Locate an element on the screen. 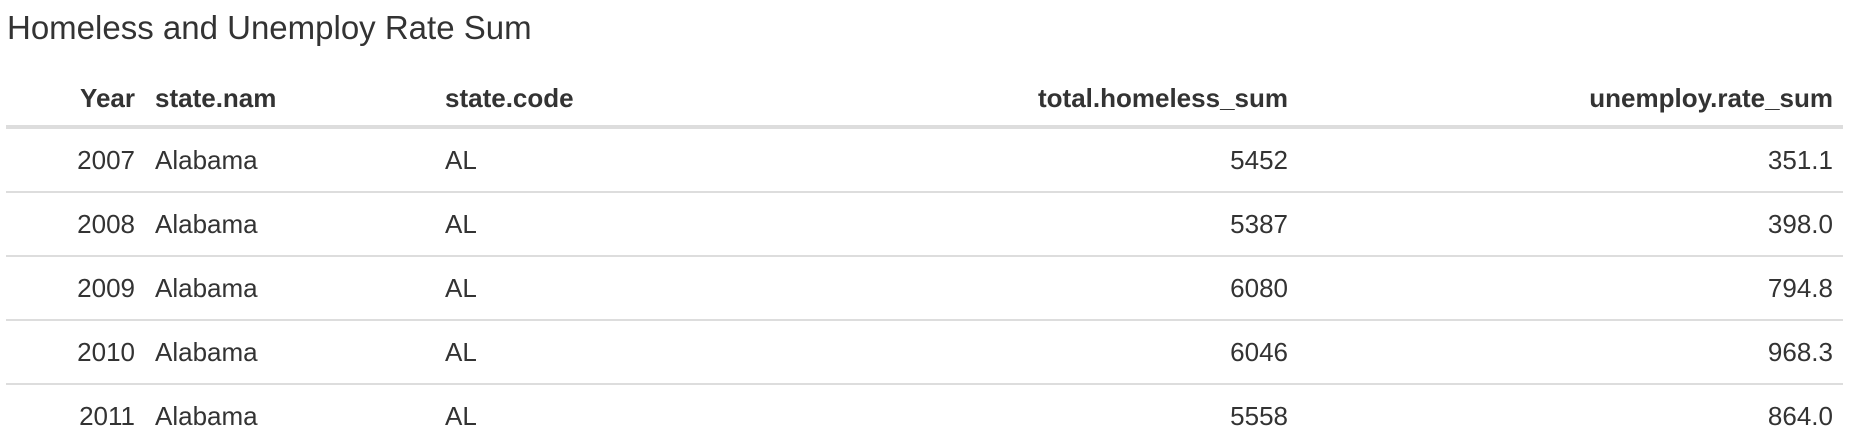 This screenshot has height=442, width=1850. table-row: 2007 Alabama AL 5452 351.1 is located at coordinates (924, 160).